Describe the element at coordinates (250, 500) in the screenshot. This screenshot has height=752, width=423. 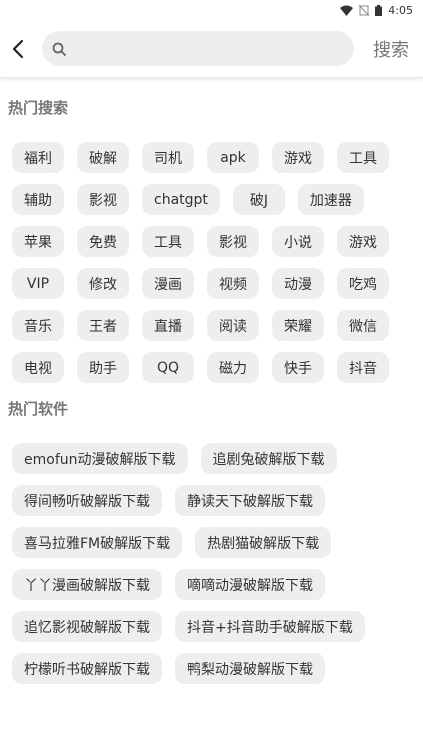
I see `hot-software-item: 静读天下破解版下载` at that location.